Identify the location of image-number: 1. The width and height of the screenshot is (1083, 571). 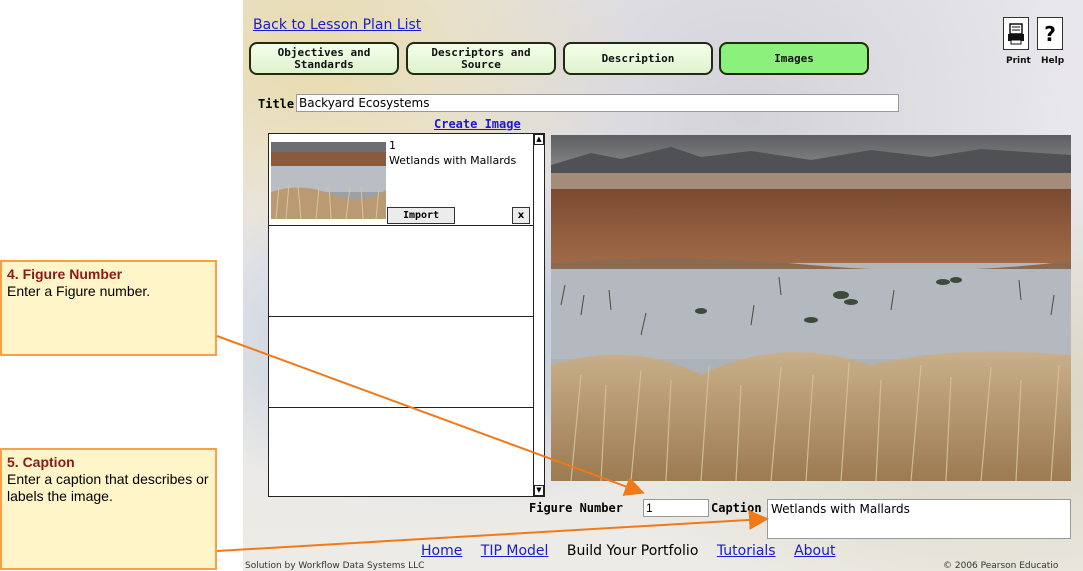
(392, 145).